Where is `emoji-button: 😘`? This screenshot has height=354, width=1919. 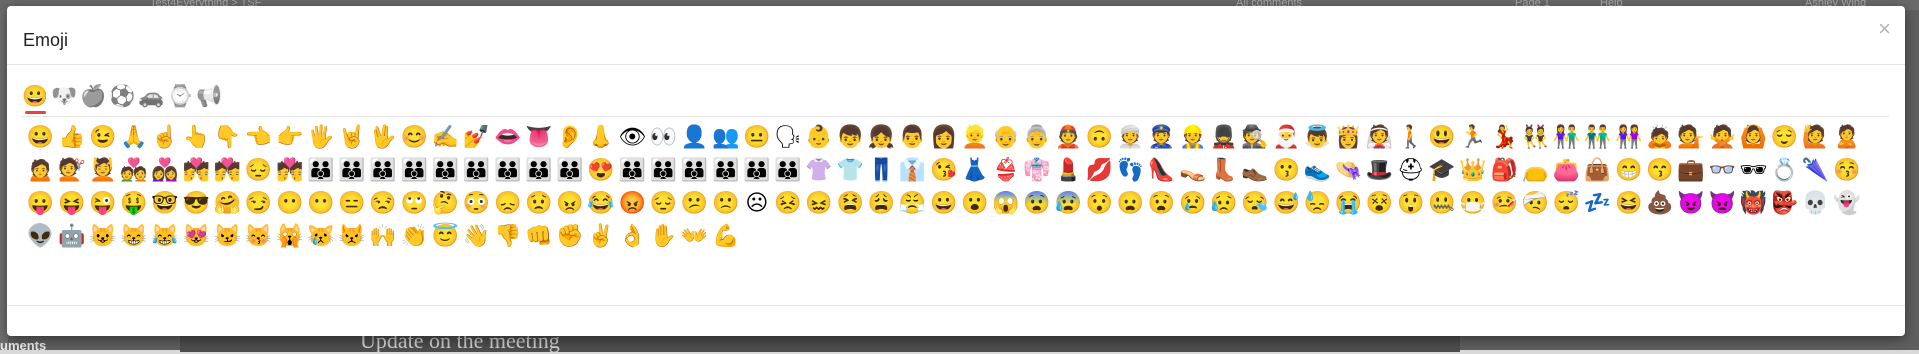
emoji-button: 😘 is located at coordinates (943, 169).